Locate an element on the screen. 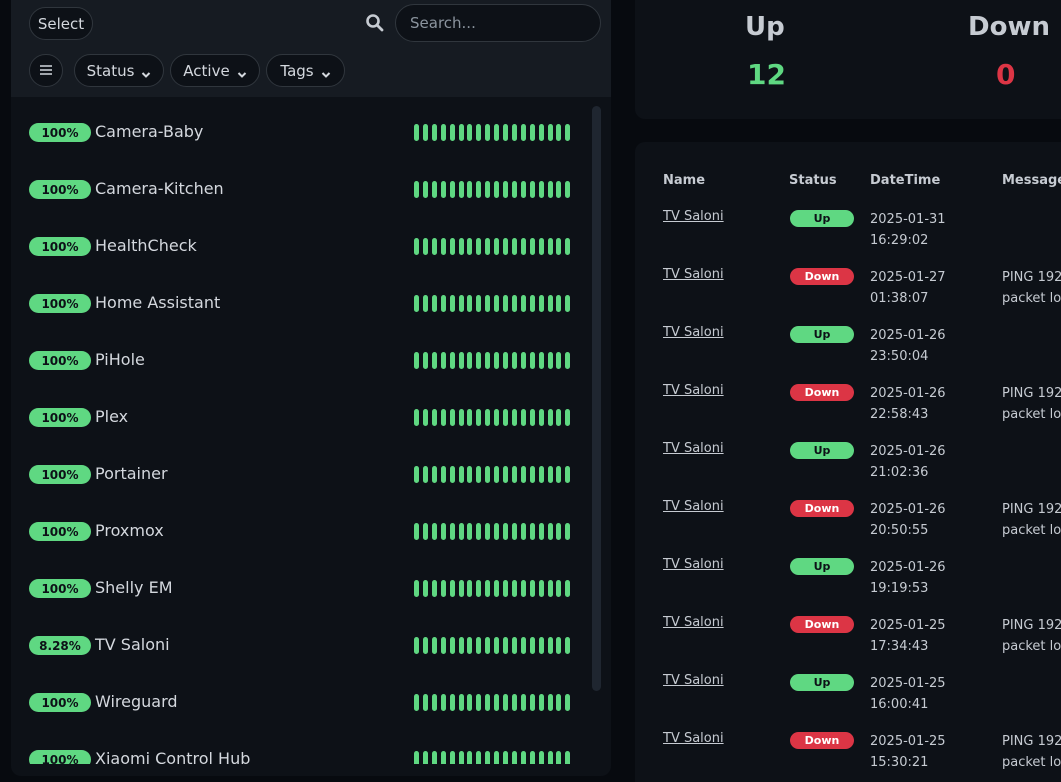 The image size is (1061, 782). event-message: PING 192 packet los is located at coordinates (1031, 288).